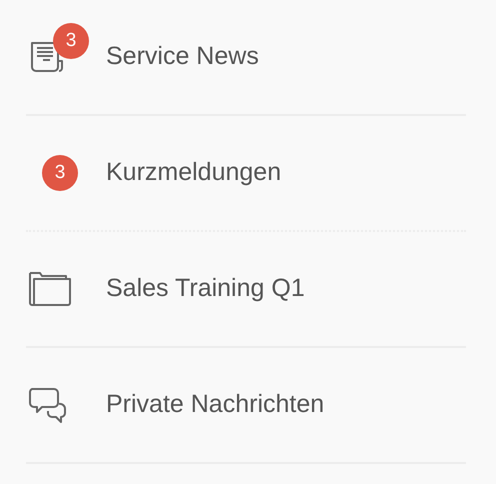 The image size is (496, 484). Describe the element at coordinates (182, 57) in the screenshot. I see `menu-item-label: Service News` at that location.